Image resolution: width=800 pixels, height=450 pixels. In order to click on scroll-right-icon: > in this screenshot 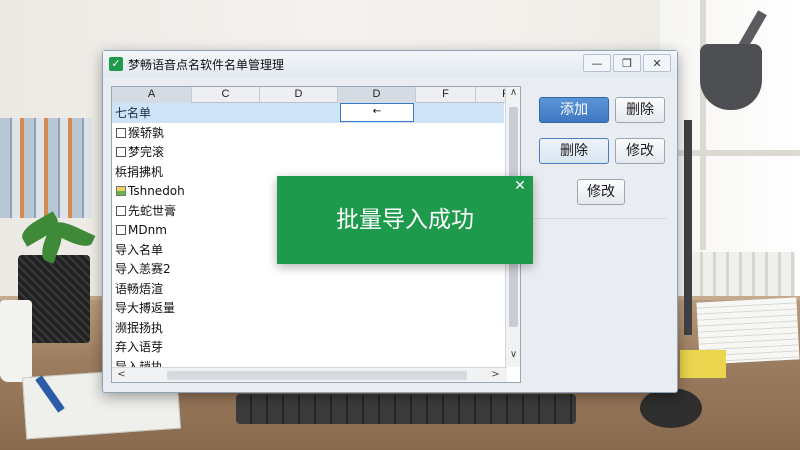, I will do `click(495, 374)`.